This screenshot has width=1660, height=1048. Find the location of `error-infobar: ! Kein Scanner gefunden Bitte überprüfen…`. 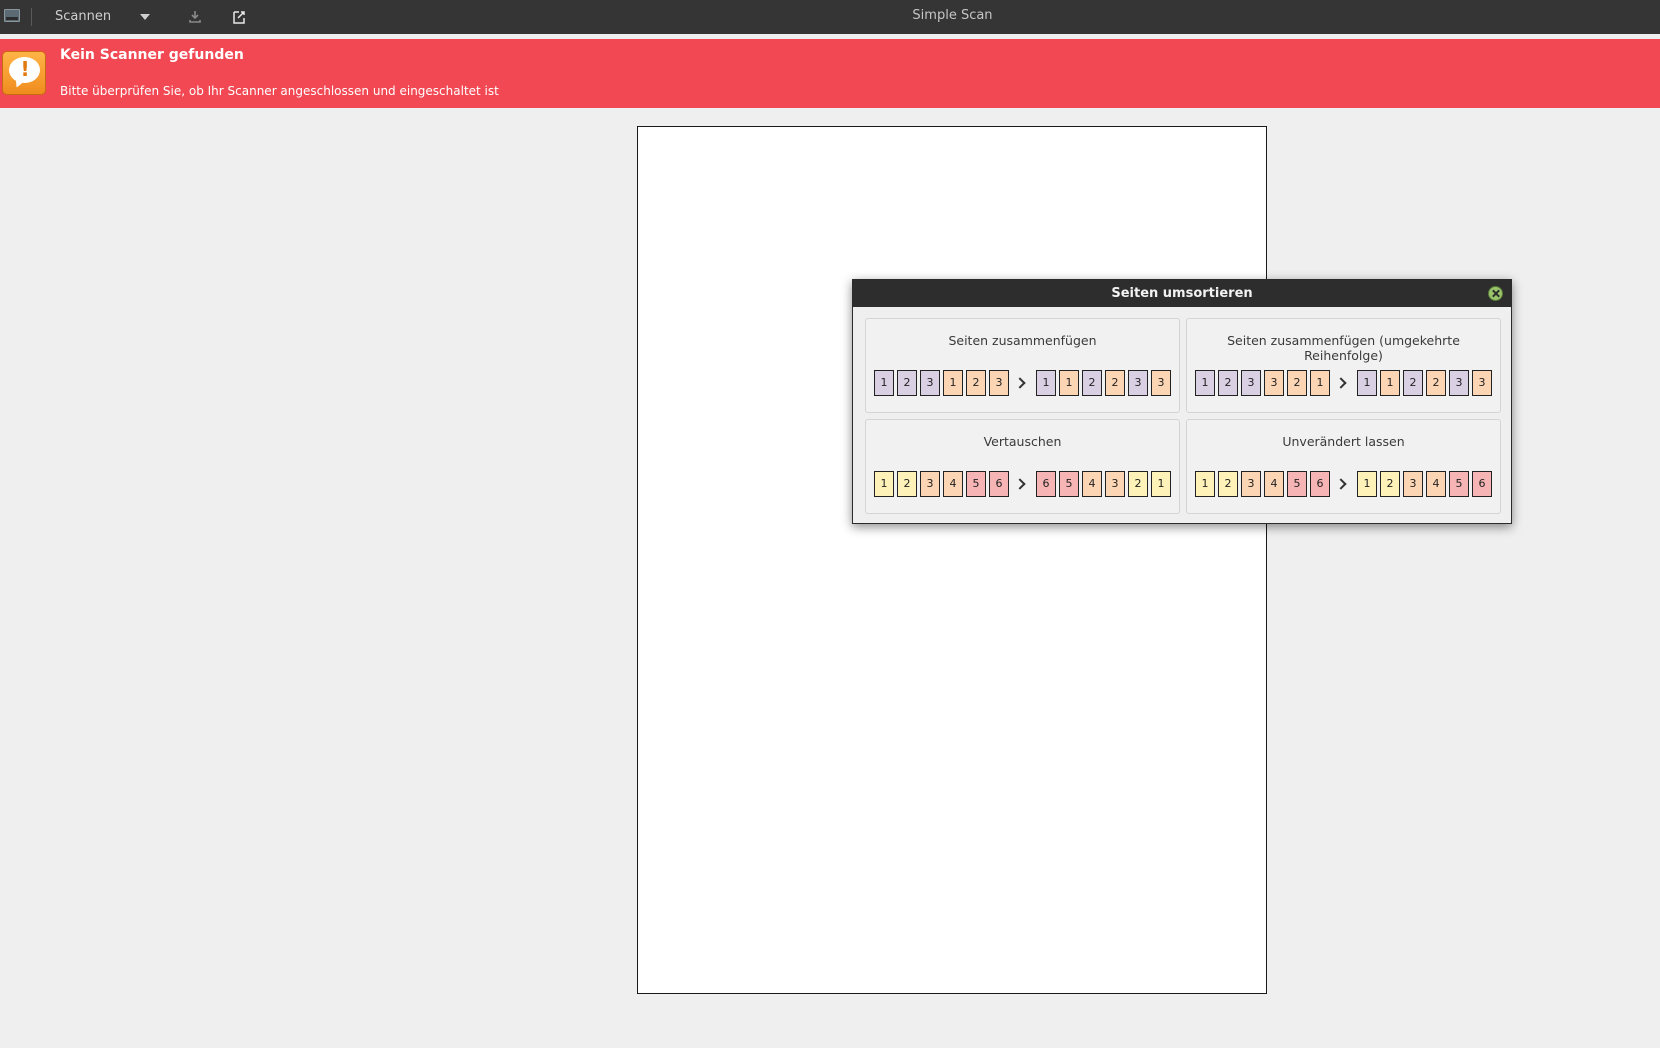

error-infobar: ! Kein Scanner gefunden Bitte überprüfen… is located at coordinates (830, 73).